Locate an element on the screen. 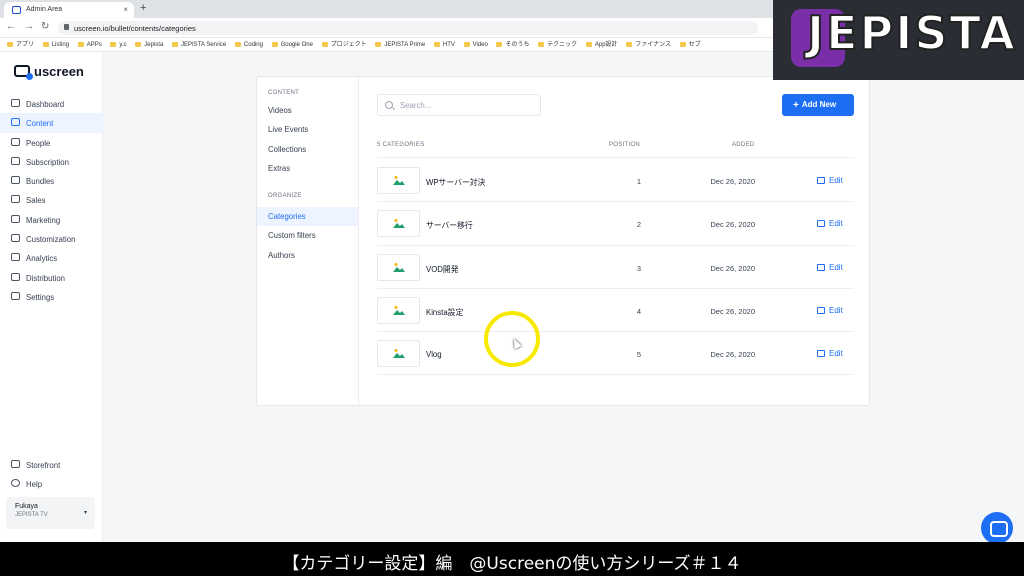 The height and width of the screenshot is (576, 1024). sidebar-item-content: Content is located at coordinates (51, 123).